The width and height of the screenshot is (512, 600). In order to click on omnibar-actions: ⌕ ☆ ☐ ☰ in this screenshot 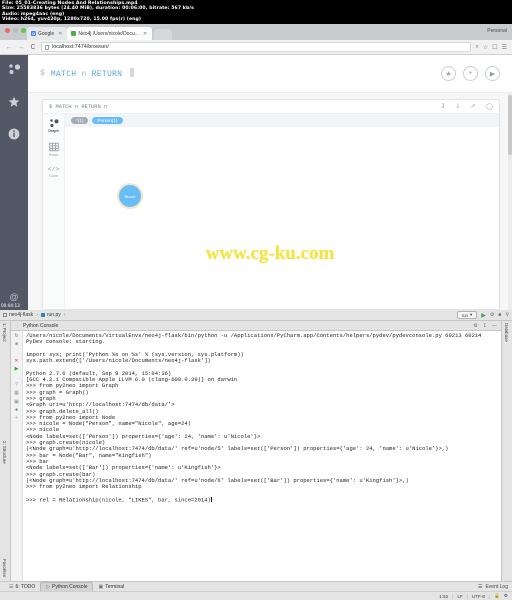, I will do `click(491, 47)`.